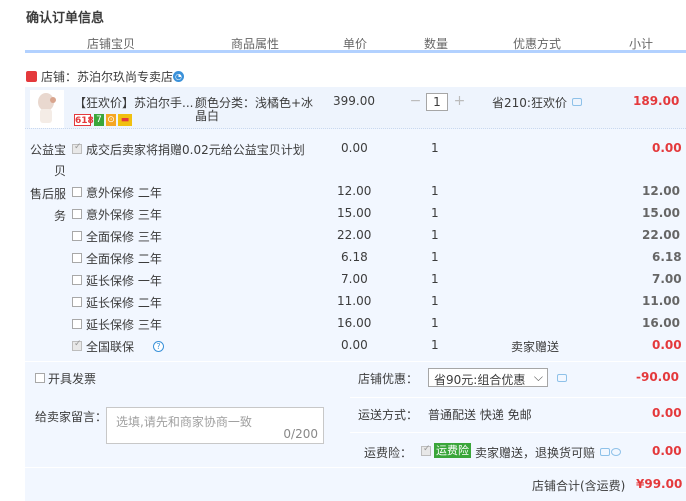 The image size is (686, 501). I want to click on service-name: 全面保修 二年, so click(124, 259).